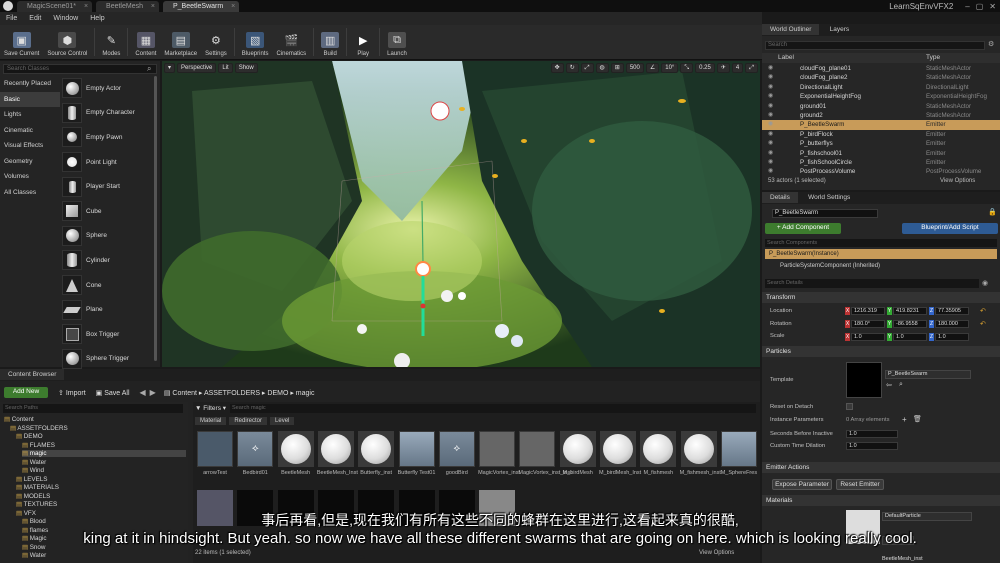  Describe the element at coordinates (108, 334) in the screenshot. I see `place-box-trigger: Box Trigger` at that location.